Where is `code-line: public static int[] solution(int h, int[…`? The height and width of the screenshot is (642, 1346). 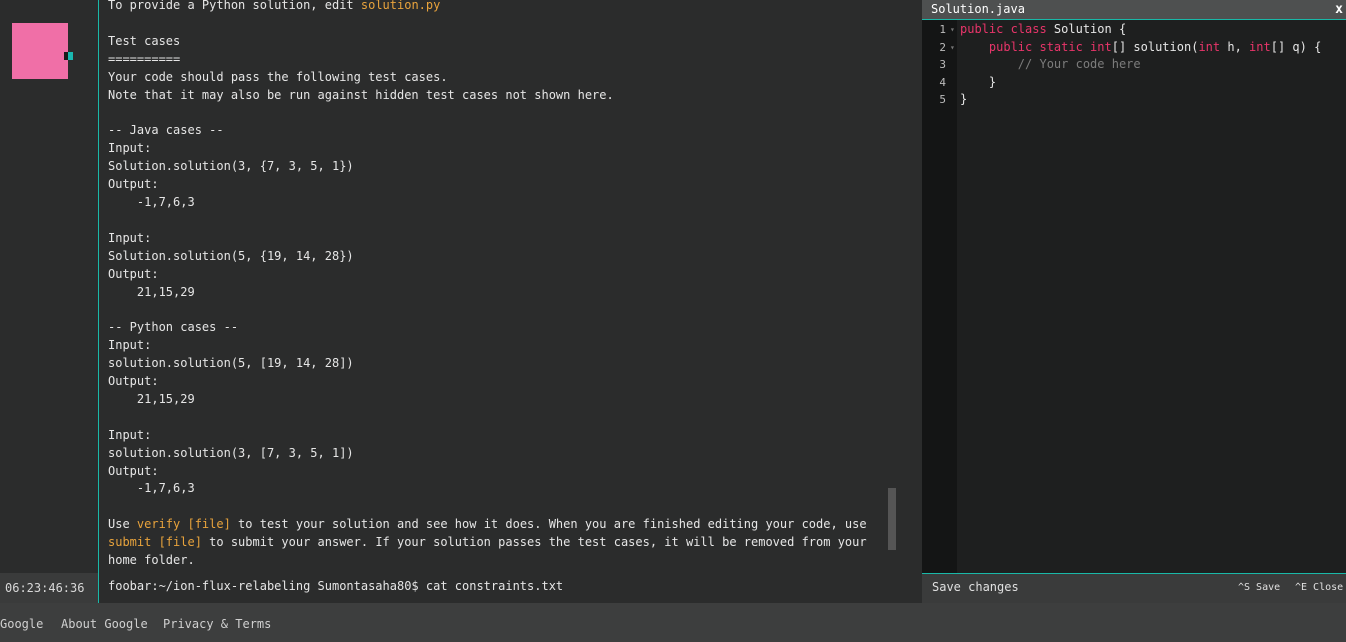
code-line: public static int[] solution(int h, int[… is located at coordinates (1140, 48).